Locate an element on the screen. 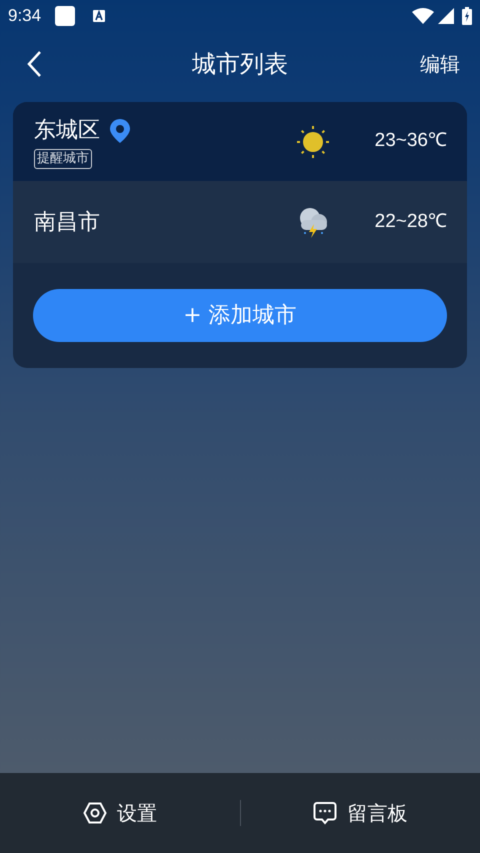  city-row: 南昌市 22~28℃ is located at coordinates (240, 222).